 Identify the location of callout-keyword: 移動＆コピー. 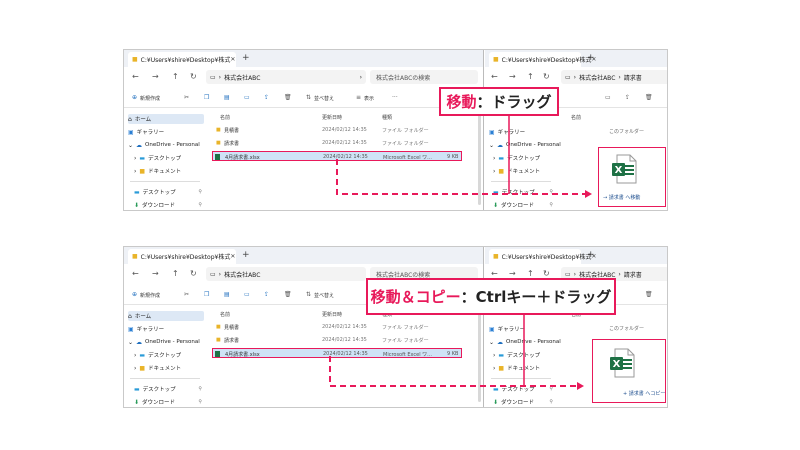
(415, 297).